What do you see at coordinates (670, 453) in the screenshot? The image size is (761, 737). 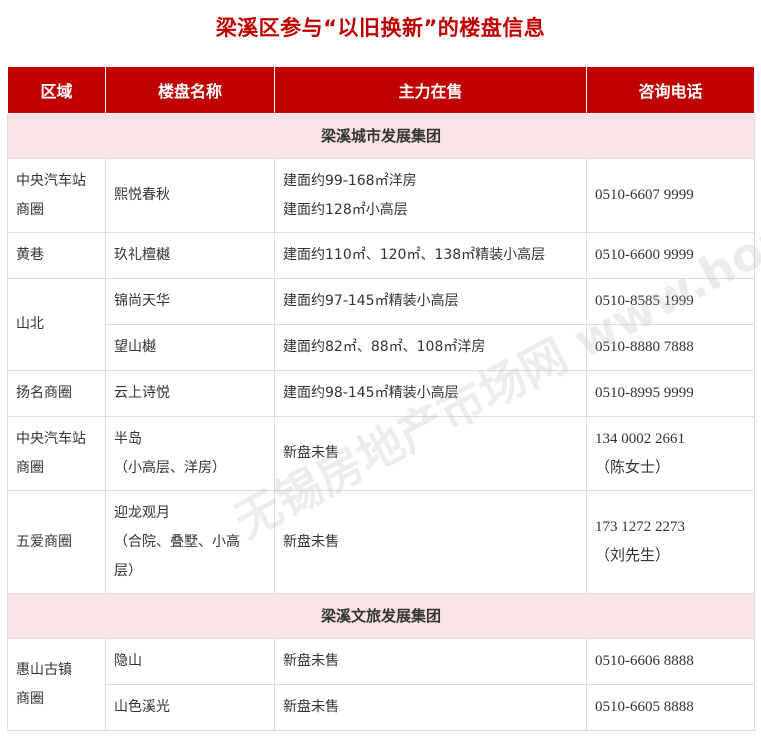 I see `phone-cell: 134 0002 2661 （陈女士）` at bounding box center [670, 453].